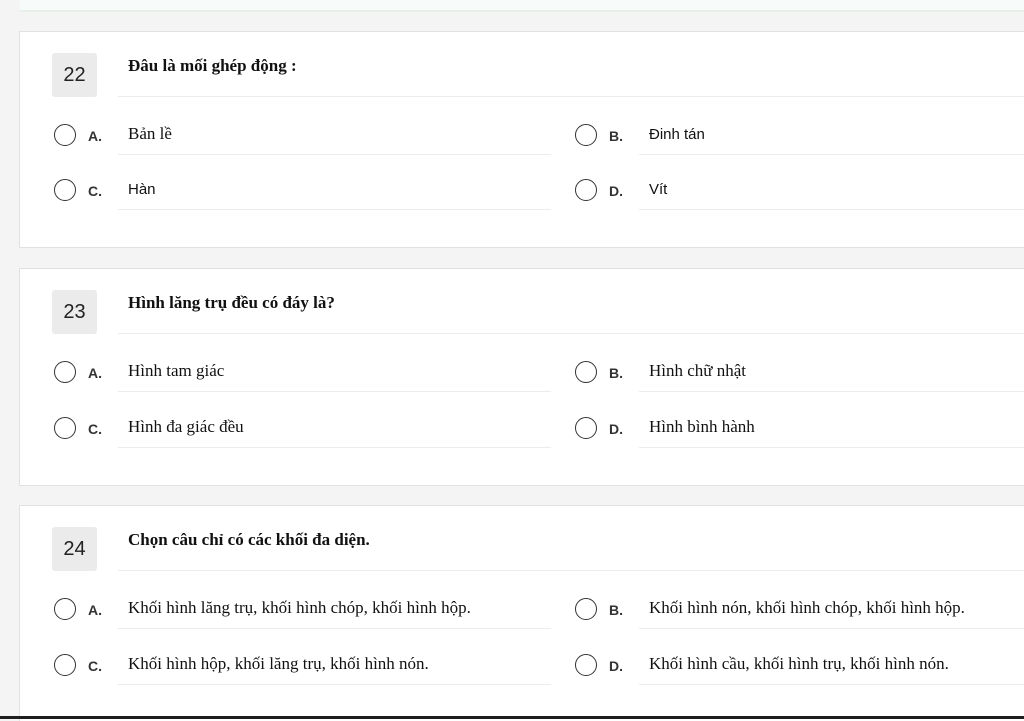 The width and height of the screenshot is (1024, 721). Describe the element at coordinates (799, 437) in the screenshot. I see `option-d: D. Hình bình hành` at that location.